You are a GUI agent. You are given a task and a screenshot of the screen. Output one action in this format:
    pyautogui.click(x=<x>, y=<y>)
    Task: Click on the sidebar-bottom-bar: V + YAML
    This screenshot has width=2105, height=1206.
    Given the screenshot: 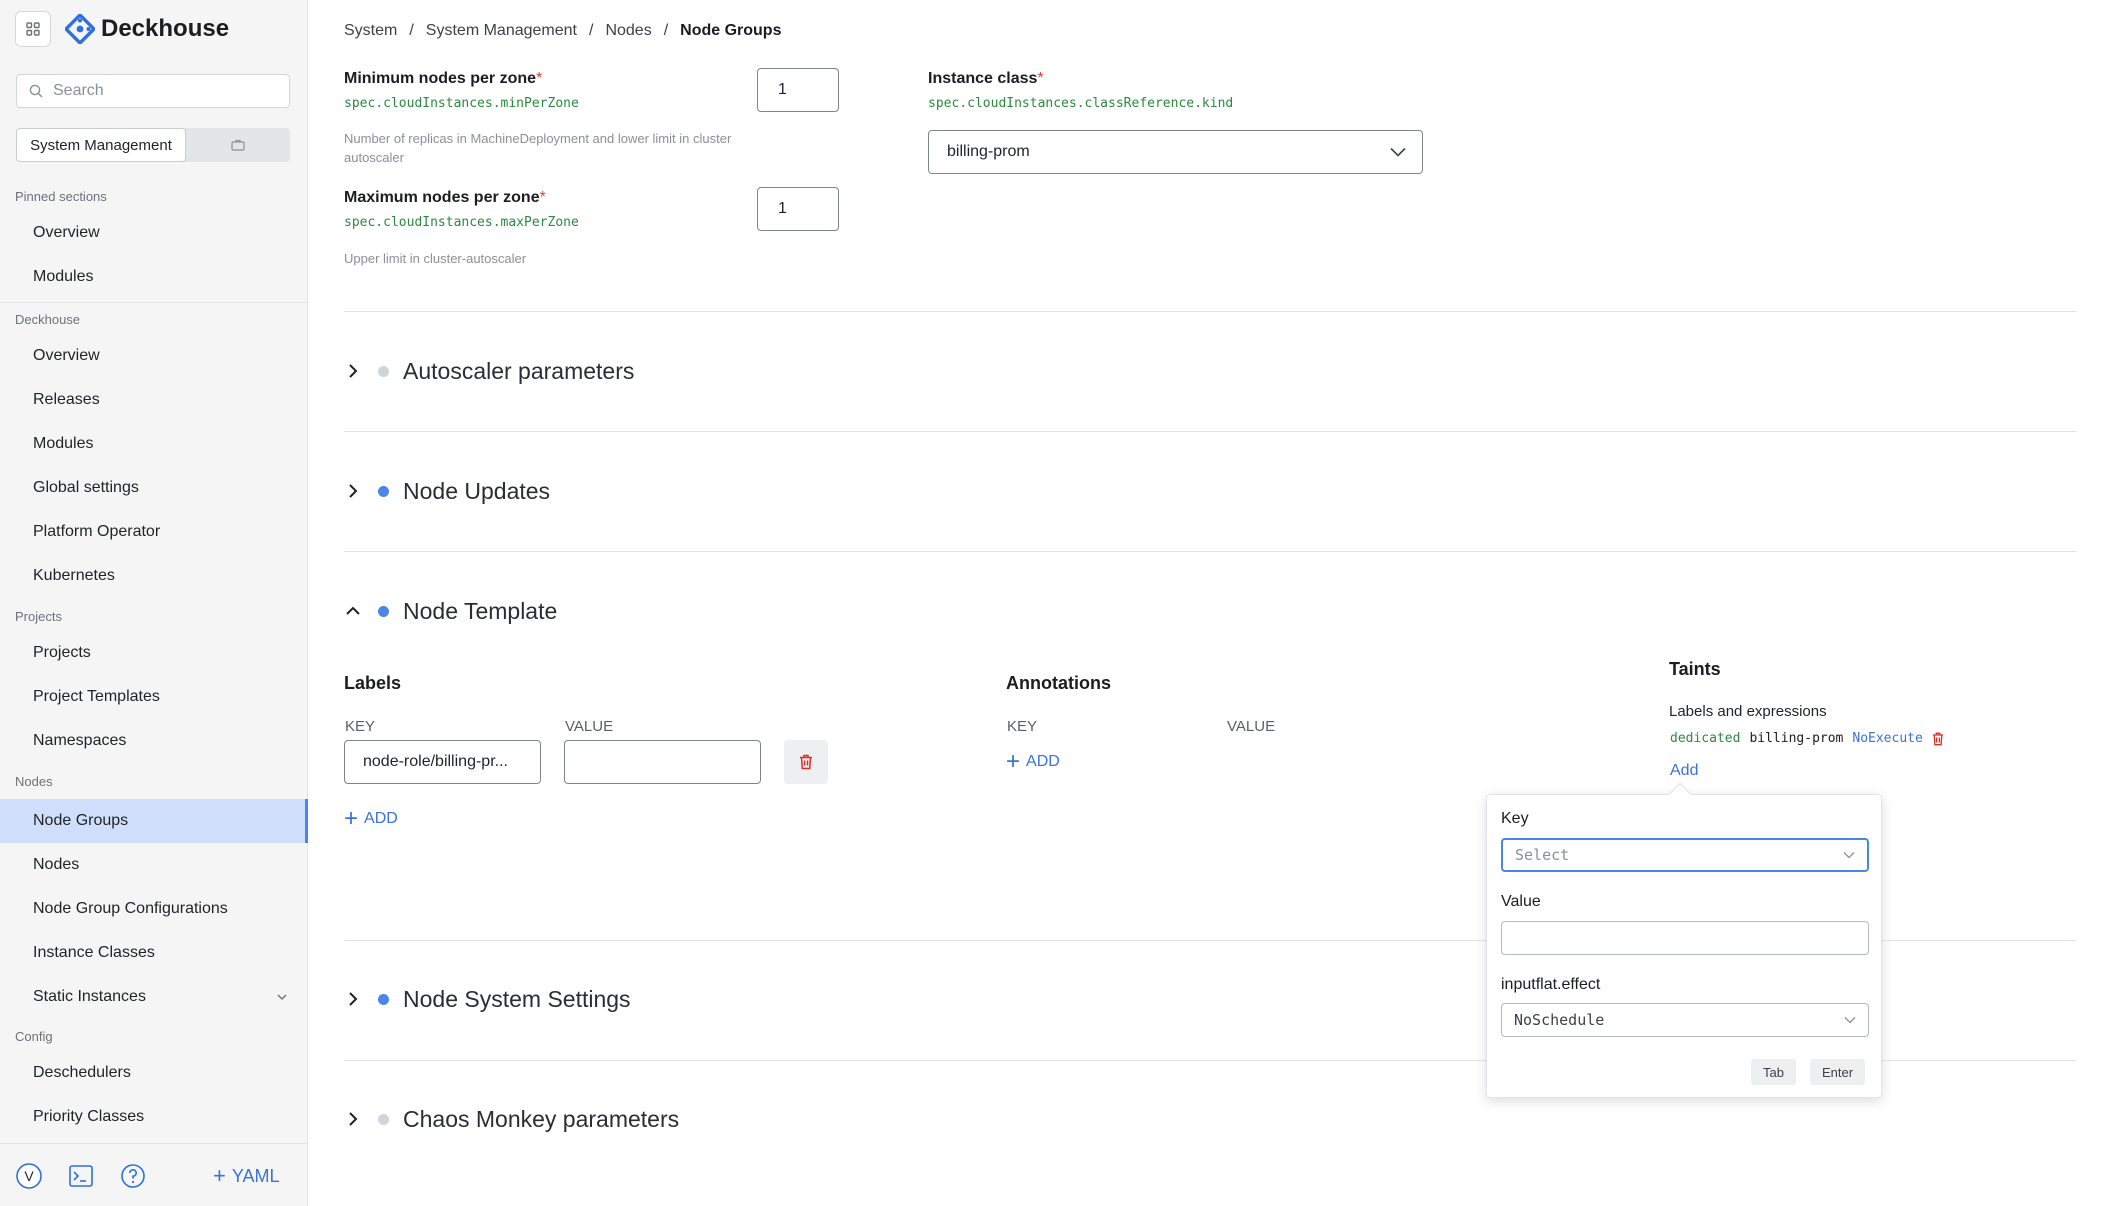 What is the action you would take?
    pyautogui.click(x=154, y=1174)
    